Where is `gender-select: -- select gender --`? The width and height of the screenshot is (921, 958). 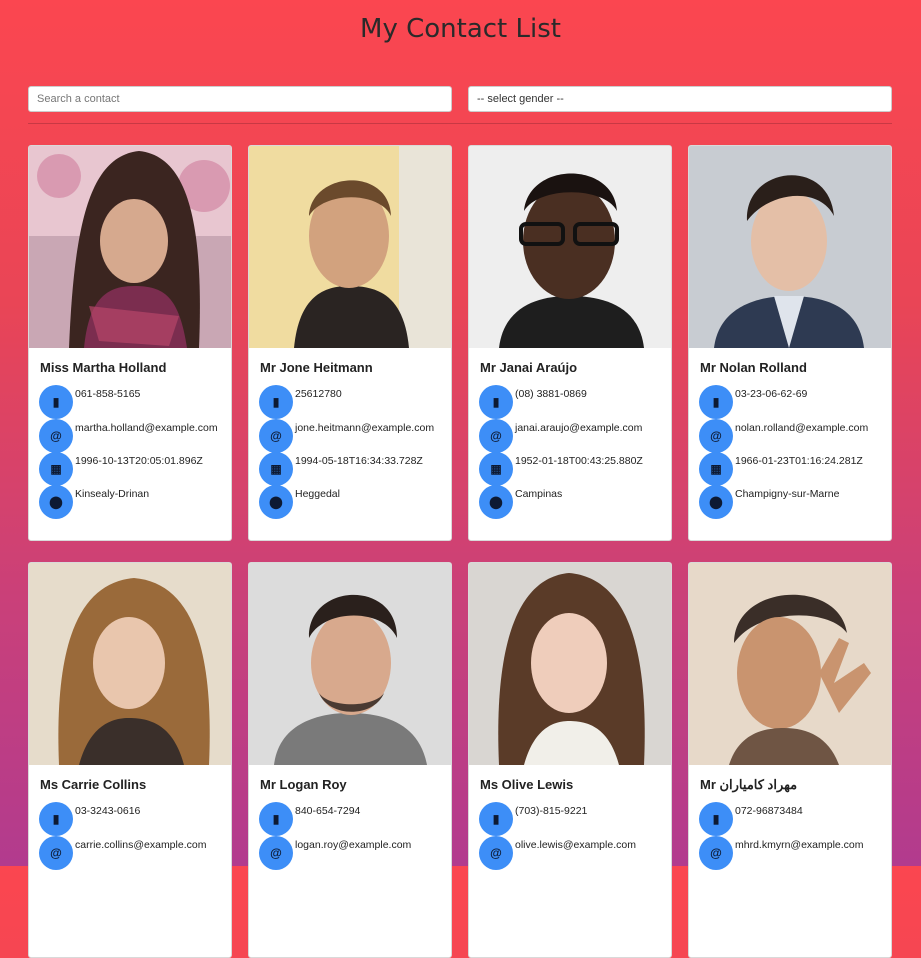
gender-select: -- select gender -- is located at coordinates (680, 99).